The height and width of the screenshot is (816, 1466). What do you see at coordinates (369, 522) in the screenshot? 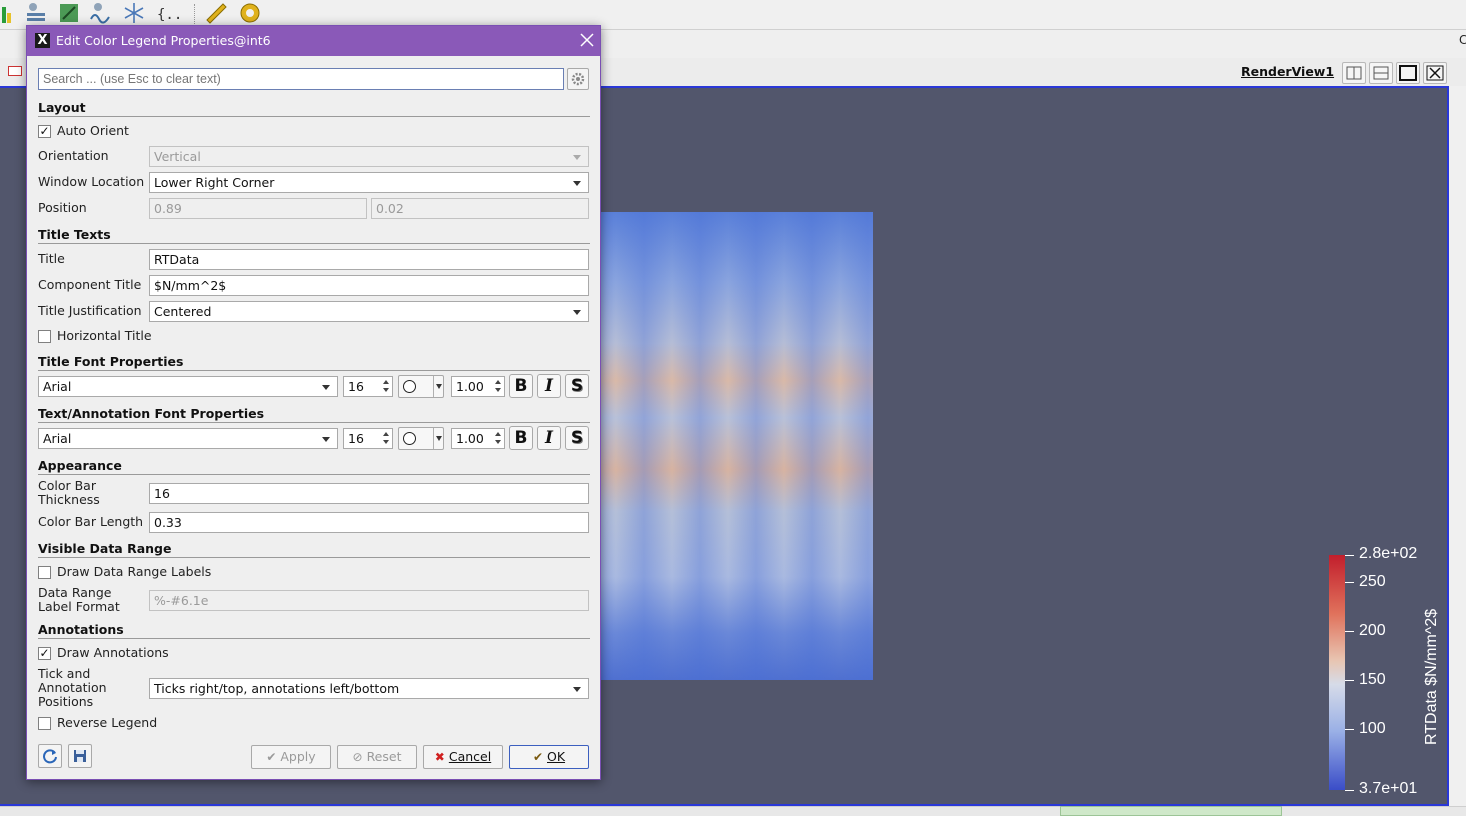
I see `color-bar-length-input: 0.33` at bounding box center [369, 522].